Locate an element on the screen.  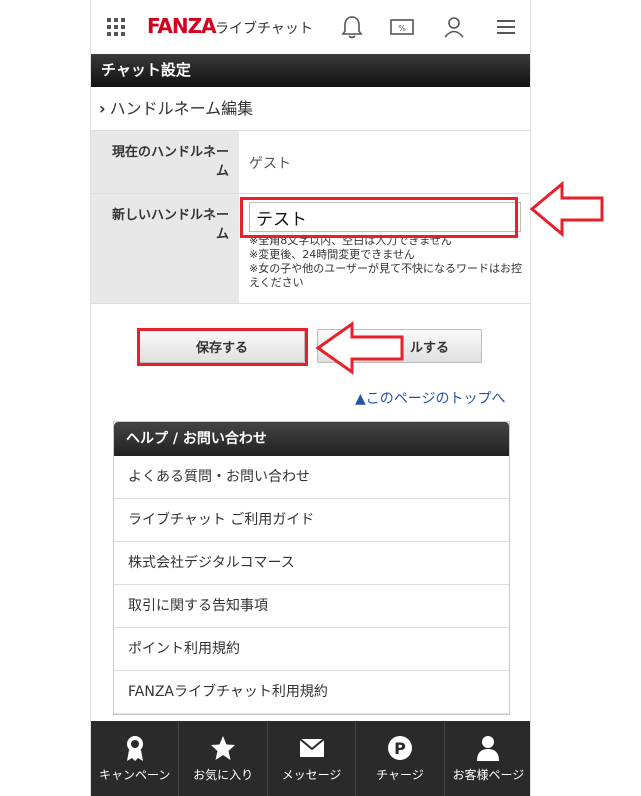
nav-favorites: お気に入り is located at coordinates (223, 758).